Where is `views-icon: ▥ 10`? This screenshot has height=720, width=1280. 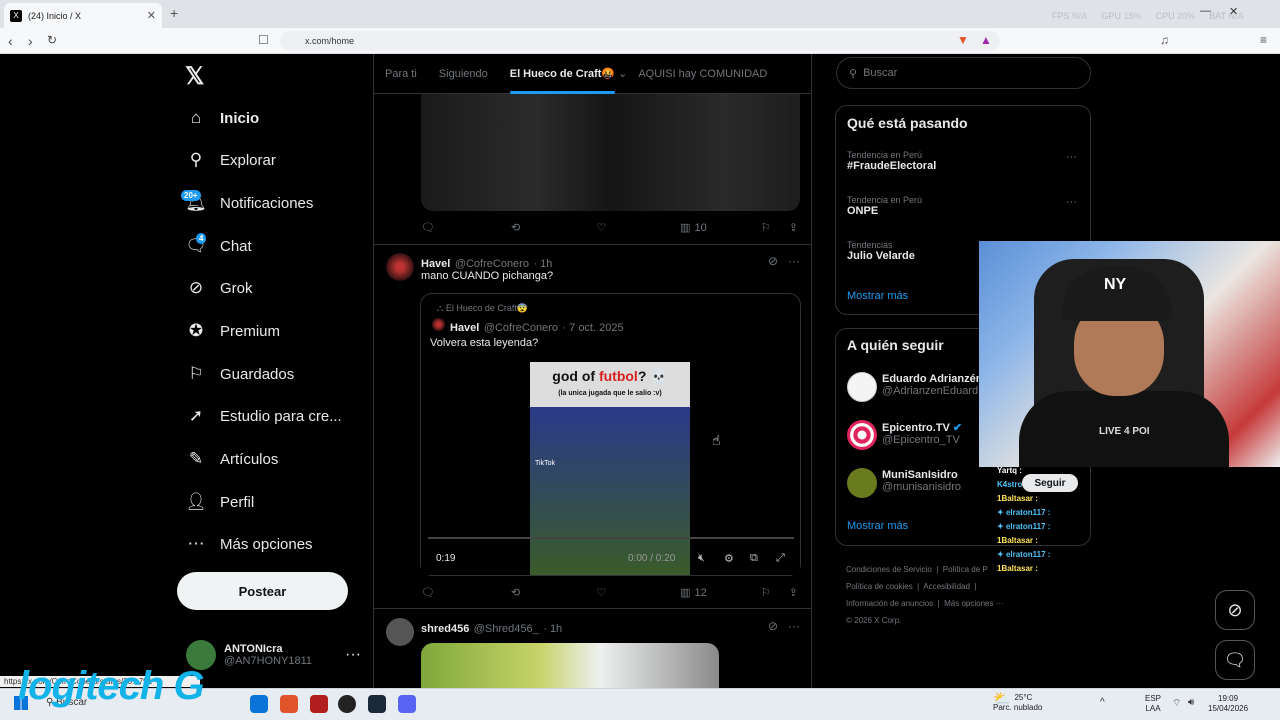 views-icon: ▥ 10 is located at coordinates (693, 228).